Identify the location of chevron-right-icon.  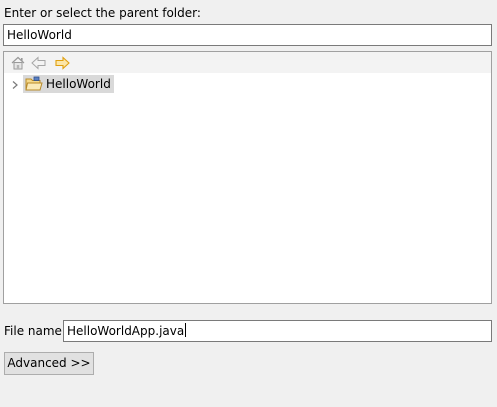
(15, 84).